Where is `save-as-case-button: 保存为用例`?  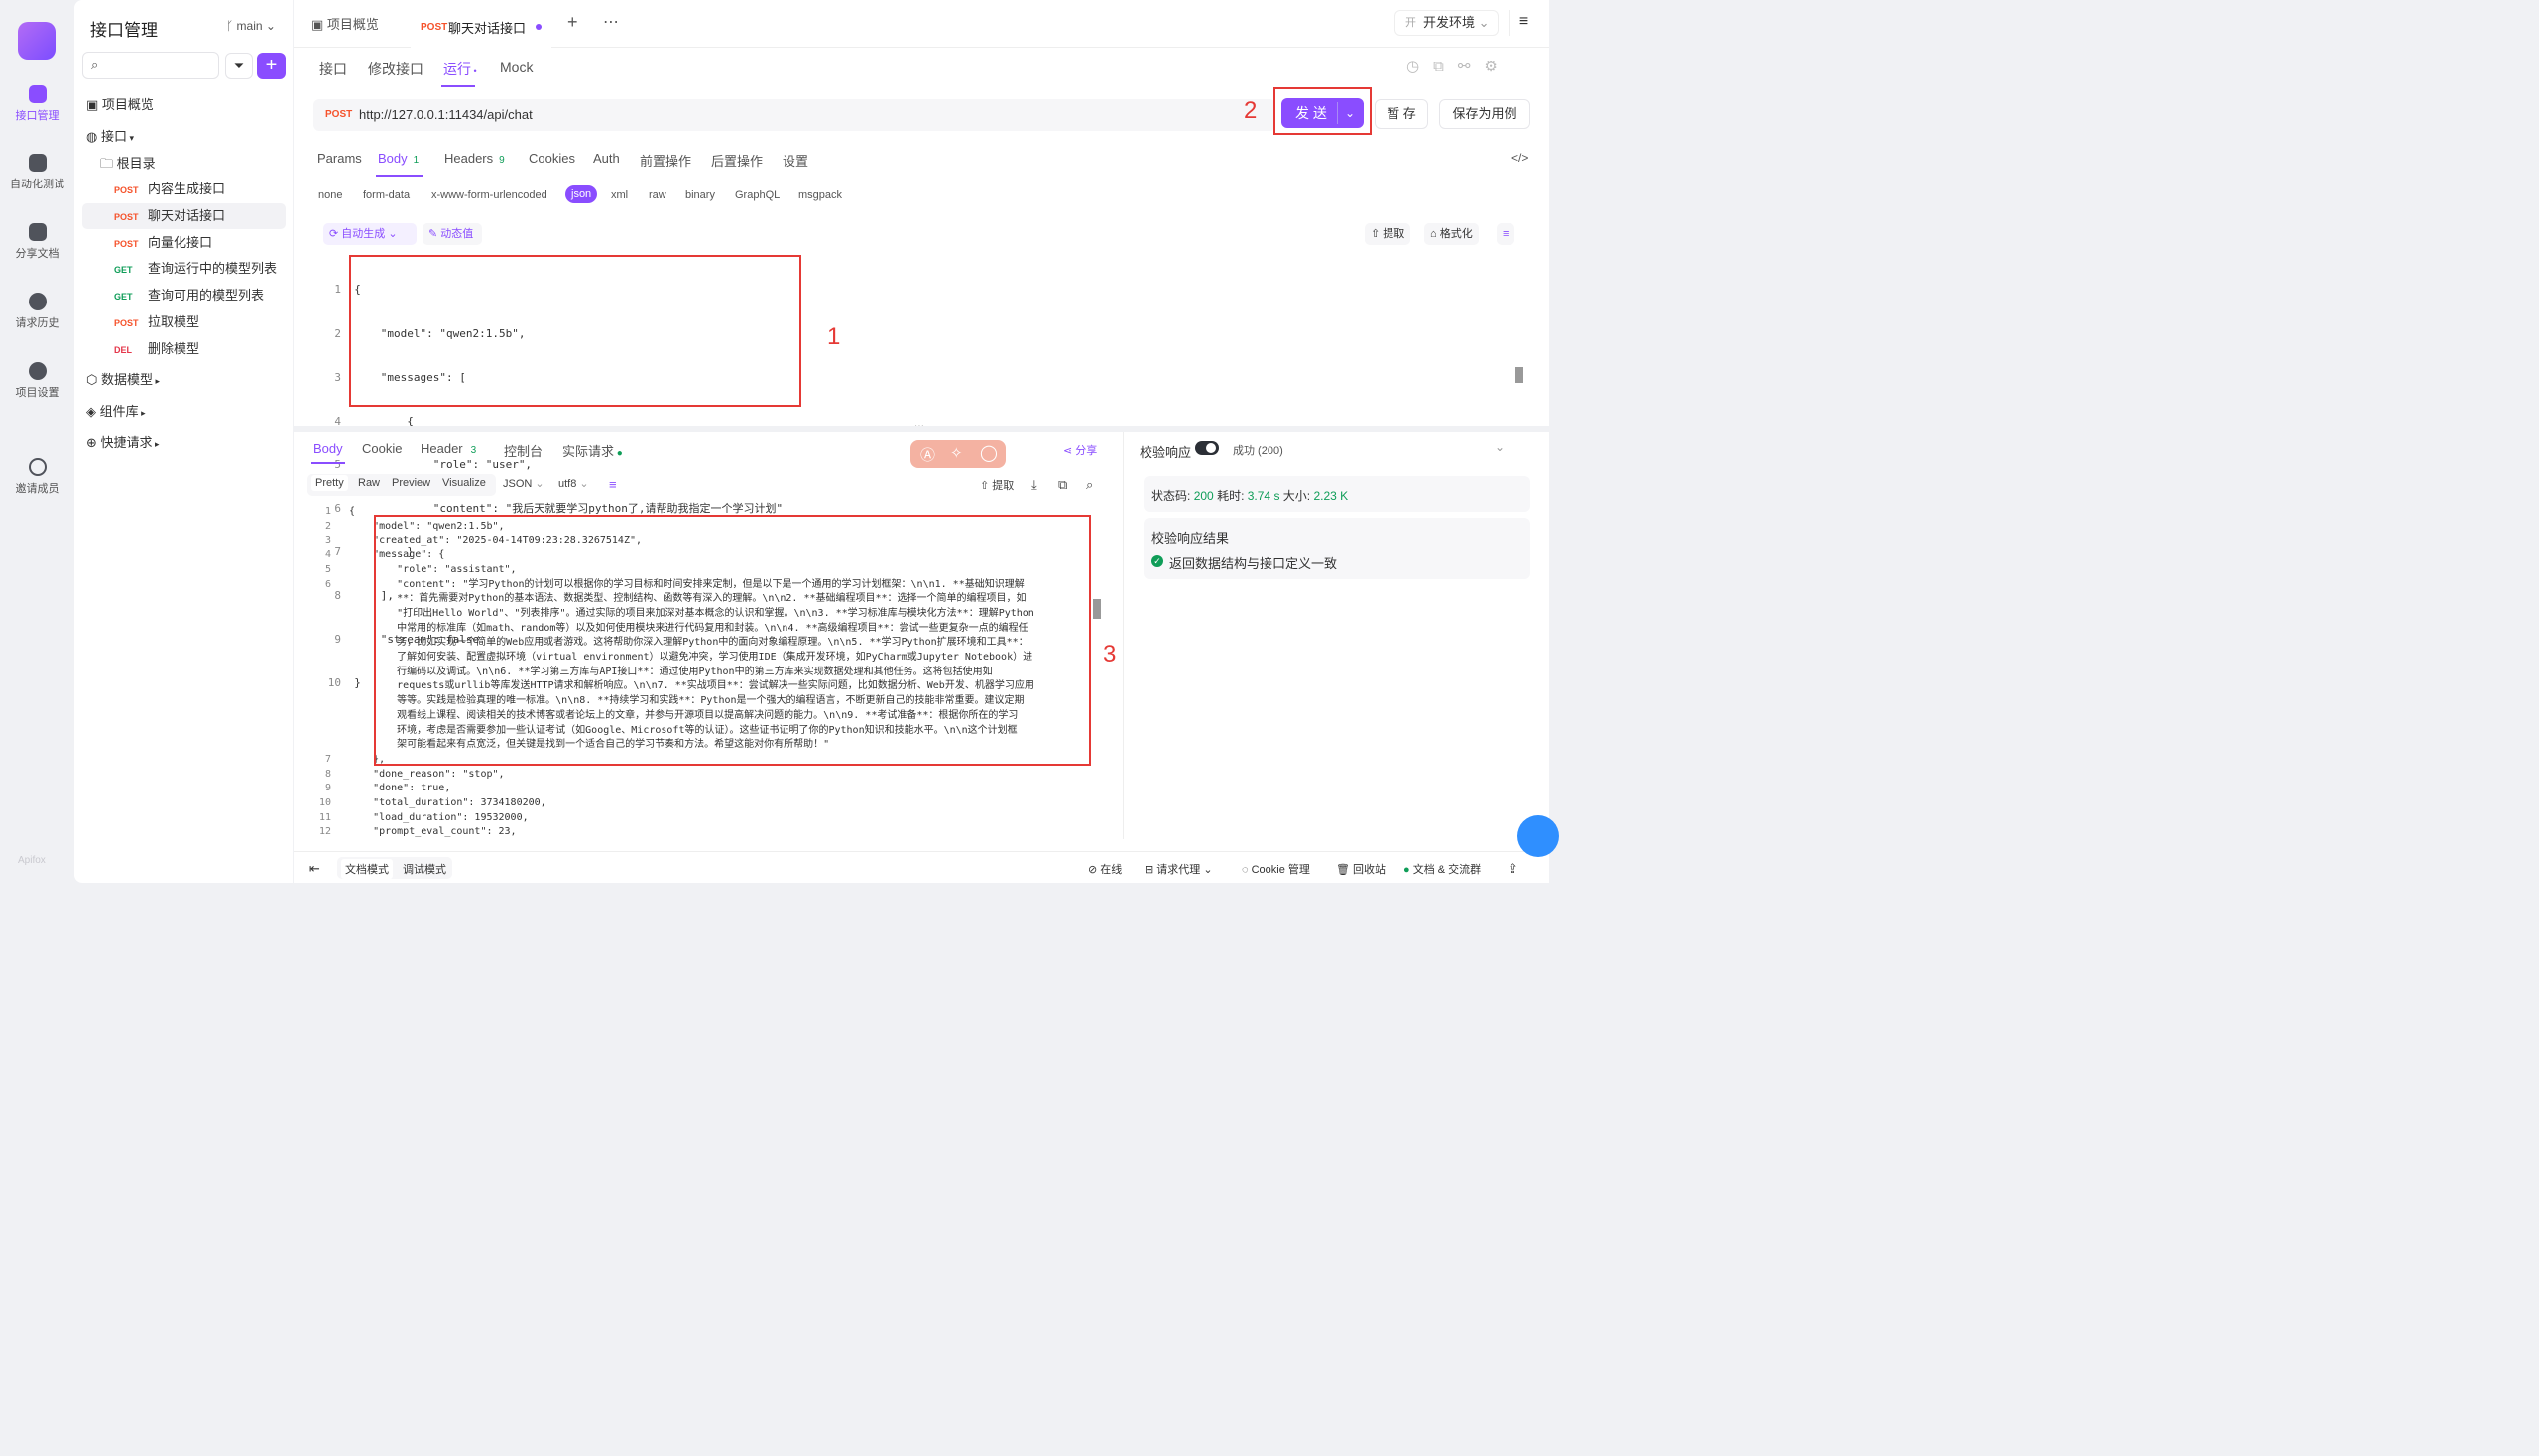 save-as-case-button: 保存为用例 is located at coordinates (1485, 114).